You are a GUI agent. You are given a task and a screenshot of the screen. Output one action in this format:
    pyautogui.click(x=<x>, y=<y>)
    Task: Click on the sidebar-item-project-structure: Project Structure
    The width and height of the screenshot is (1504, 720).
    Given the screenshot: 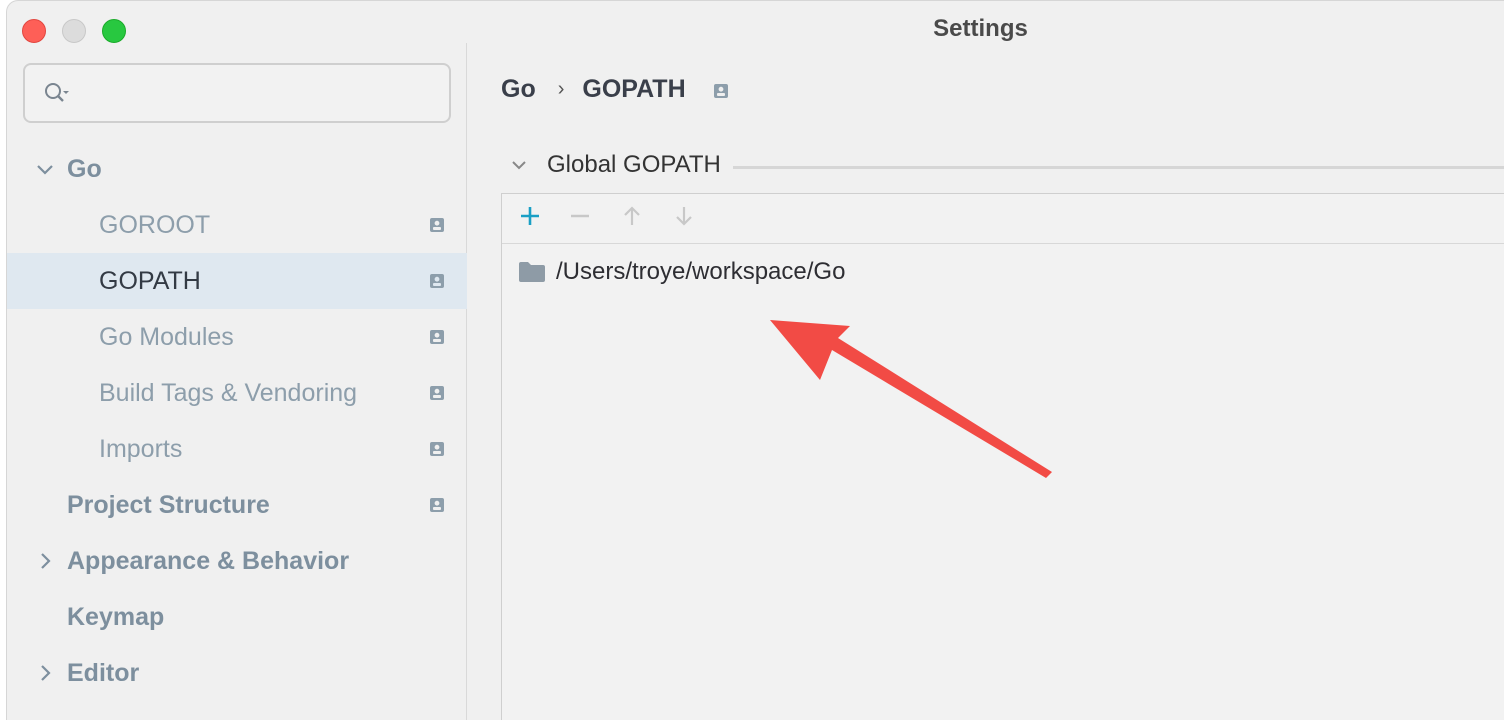 What is the action you would take?
    pyautogui.click(x=237, y=505)
    